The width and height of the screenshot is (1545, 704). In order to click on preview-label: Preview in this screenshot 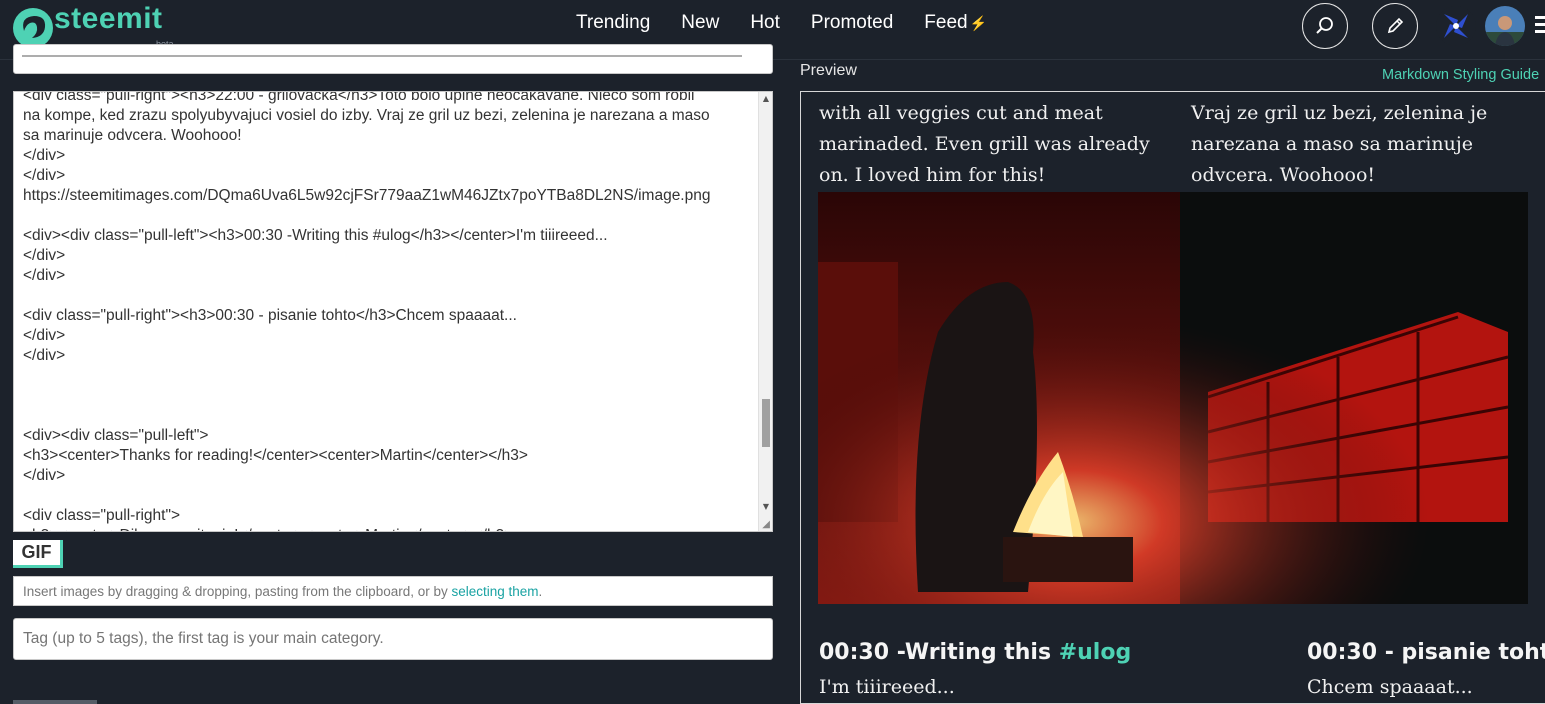, I will do `click(828, 70)`.